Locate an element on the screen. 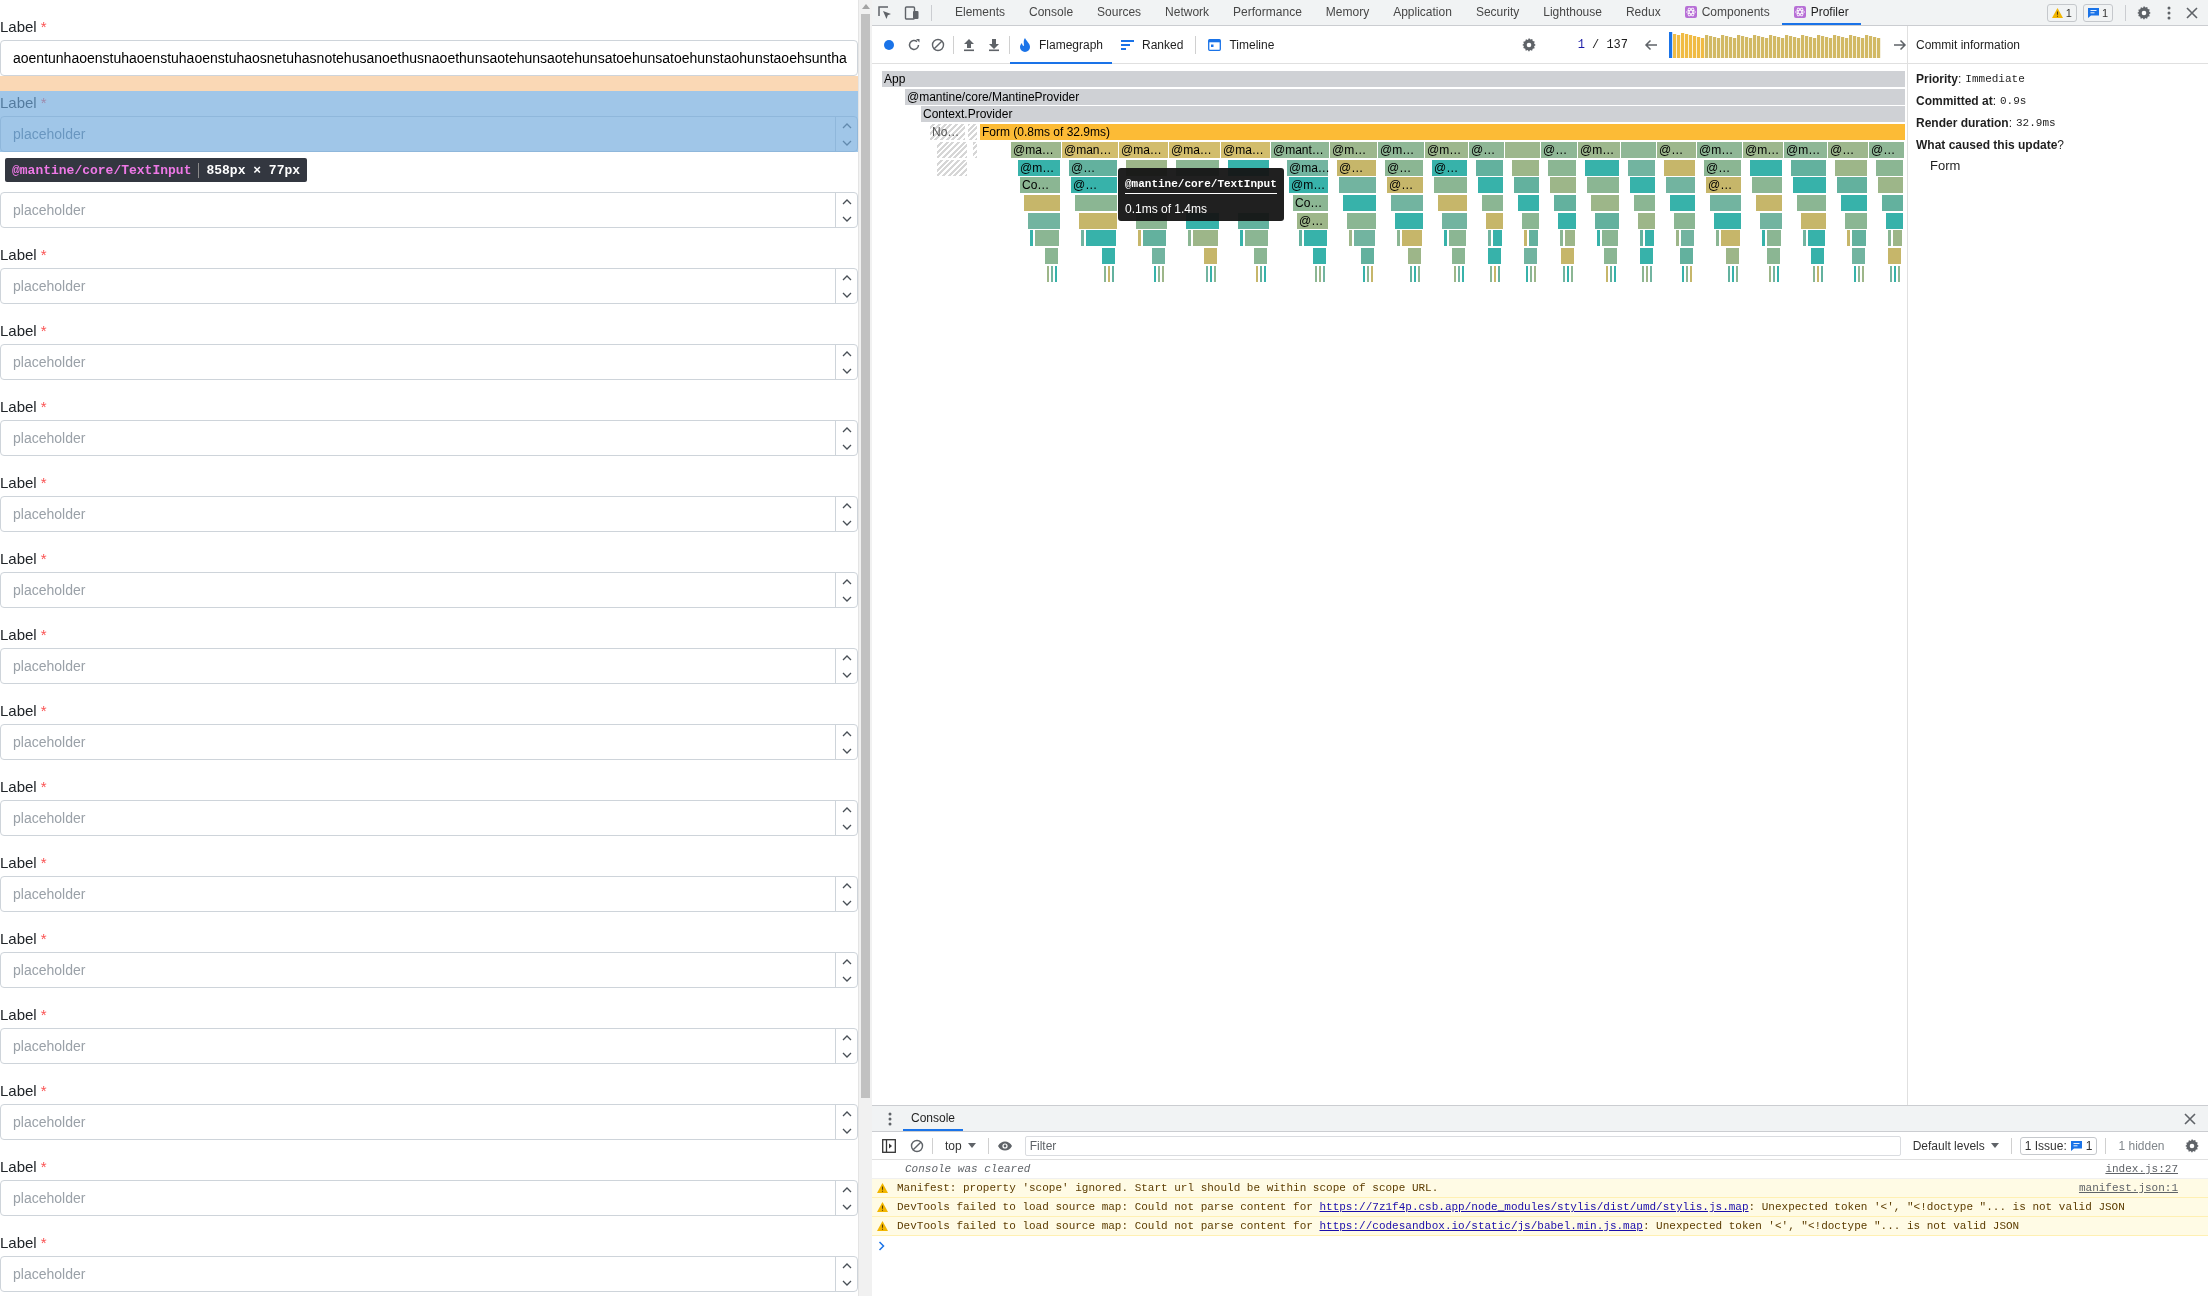 The width and height of the screenshot is (2208, 1296). reload-icon is located at coordinates (914, 44).